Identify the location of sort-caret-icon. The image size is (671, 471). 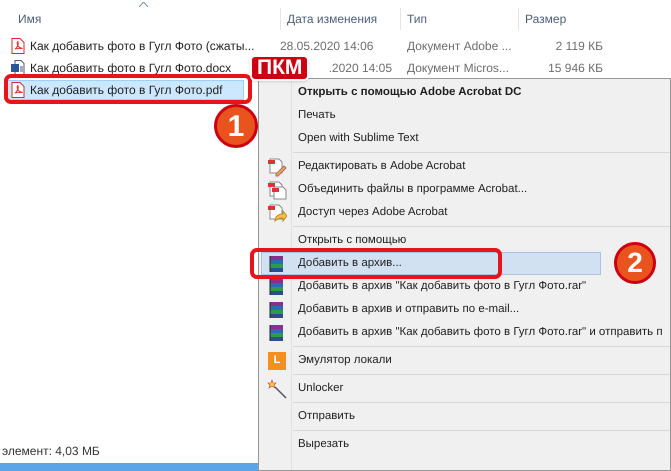
(143, 4).